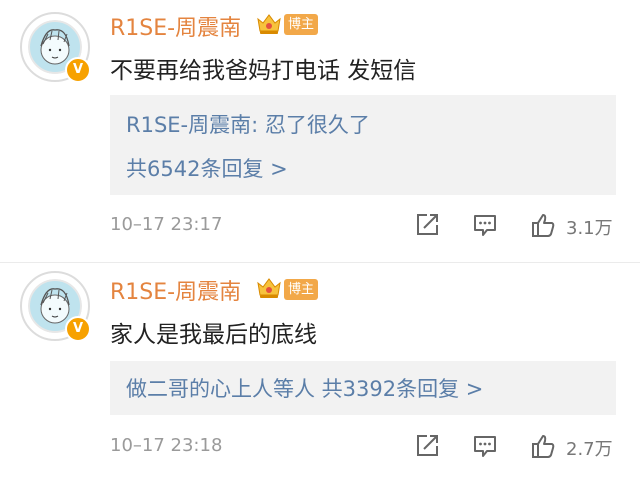  I want to click on comment-time: 10–17 23:18, so click(166, 445).